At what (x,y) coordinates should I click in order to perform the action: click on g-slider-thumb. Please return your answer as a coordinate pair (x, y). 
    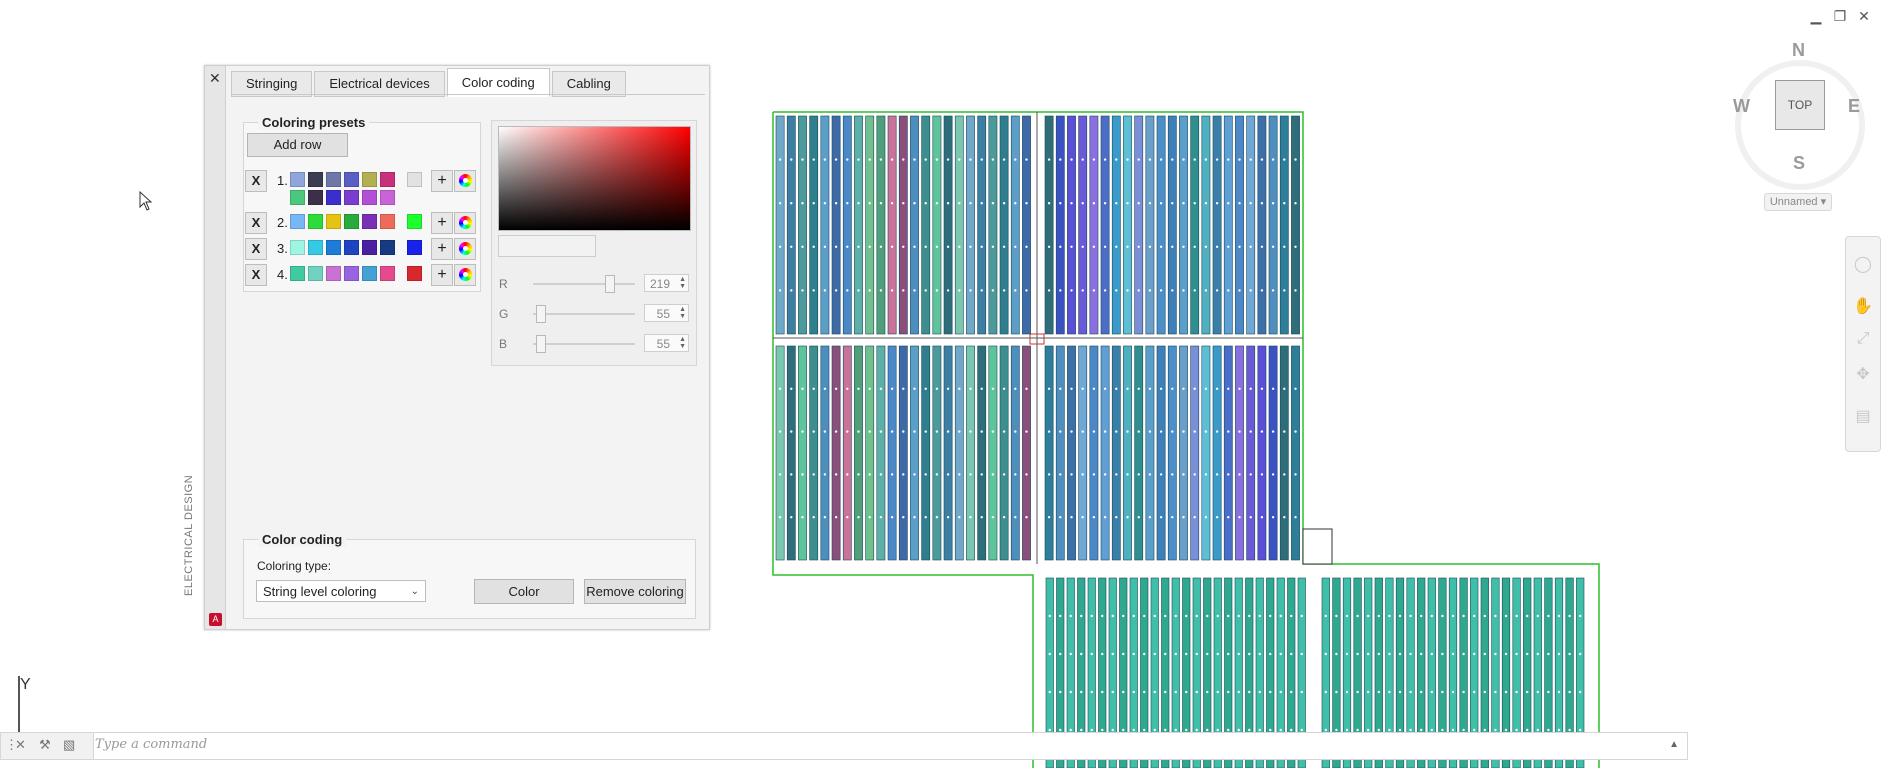
    Looking at the image, I should click on (541, 314).